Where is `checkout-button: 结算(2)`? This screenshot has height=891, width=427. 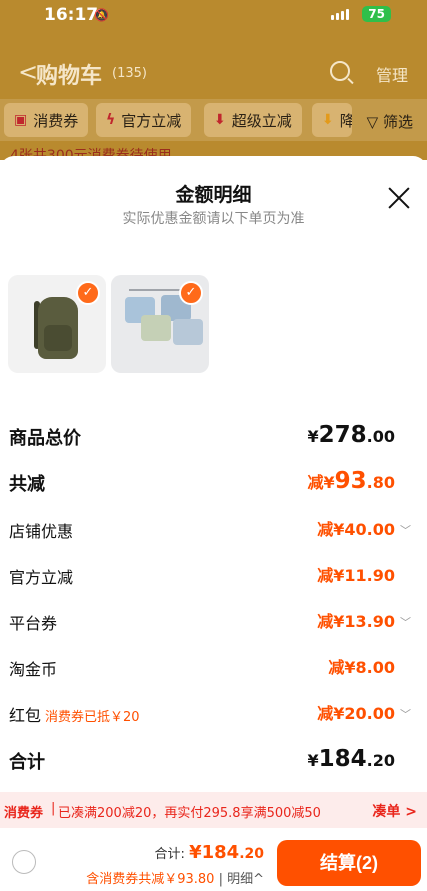 checkout-button: 结算(2) is located at coordinates (349, 863).